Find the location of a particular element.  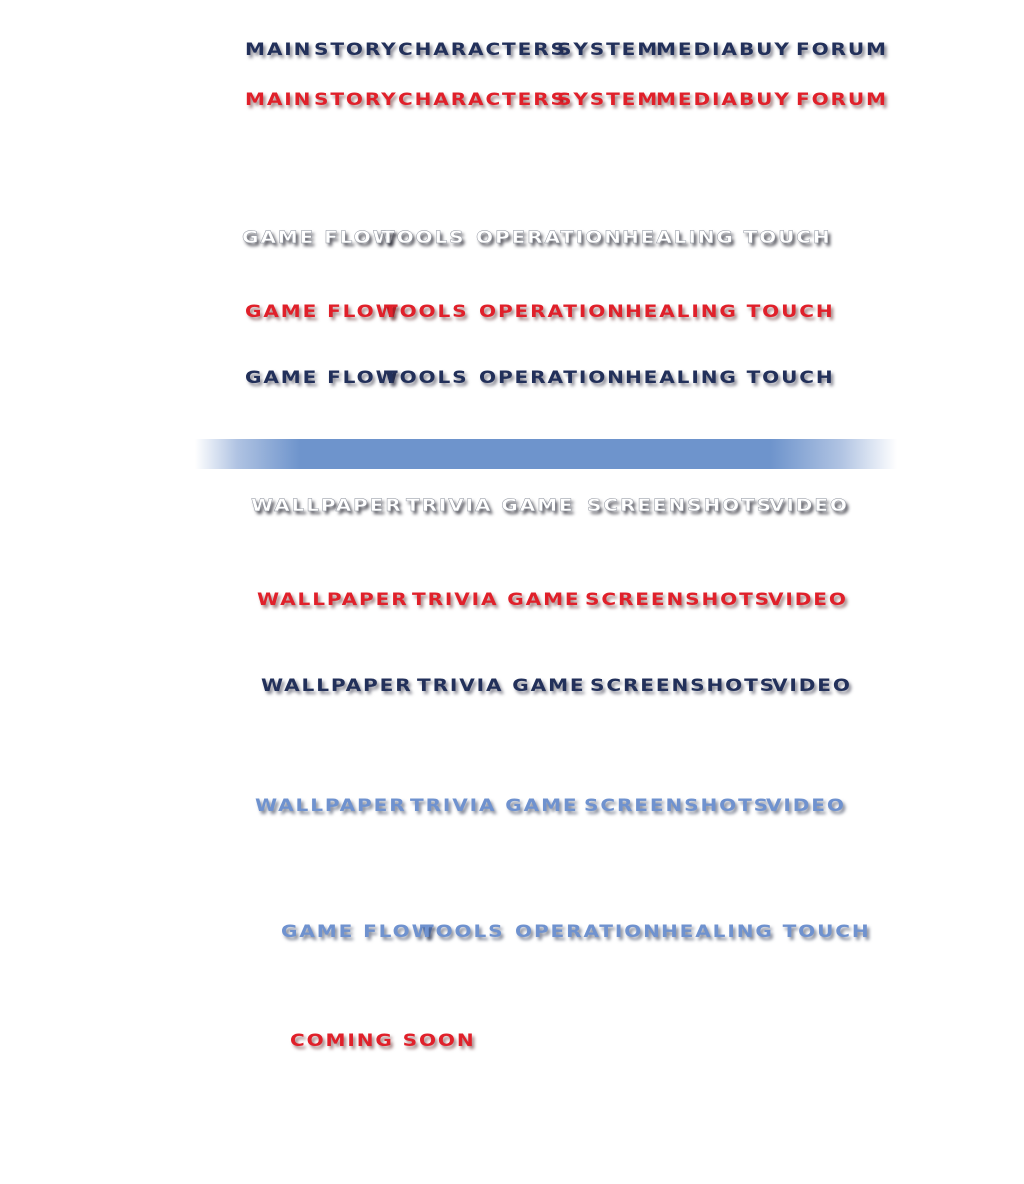

nav-forum-button: FORUM is located at coordinates (842, 50).